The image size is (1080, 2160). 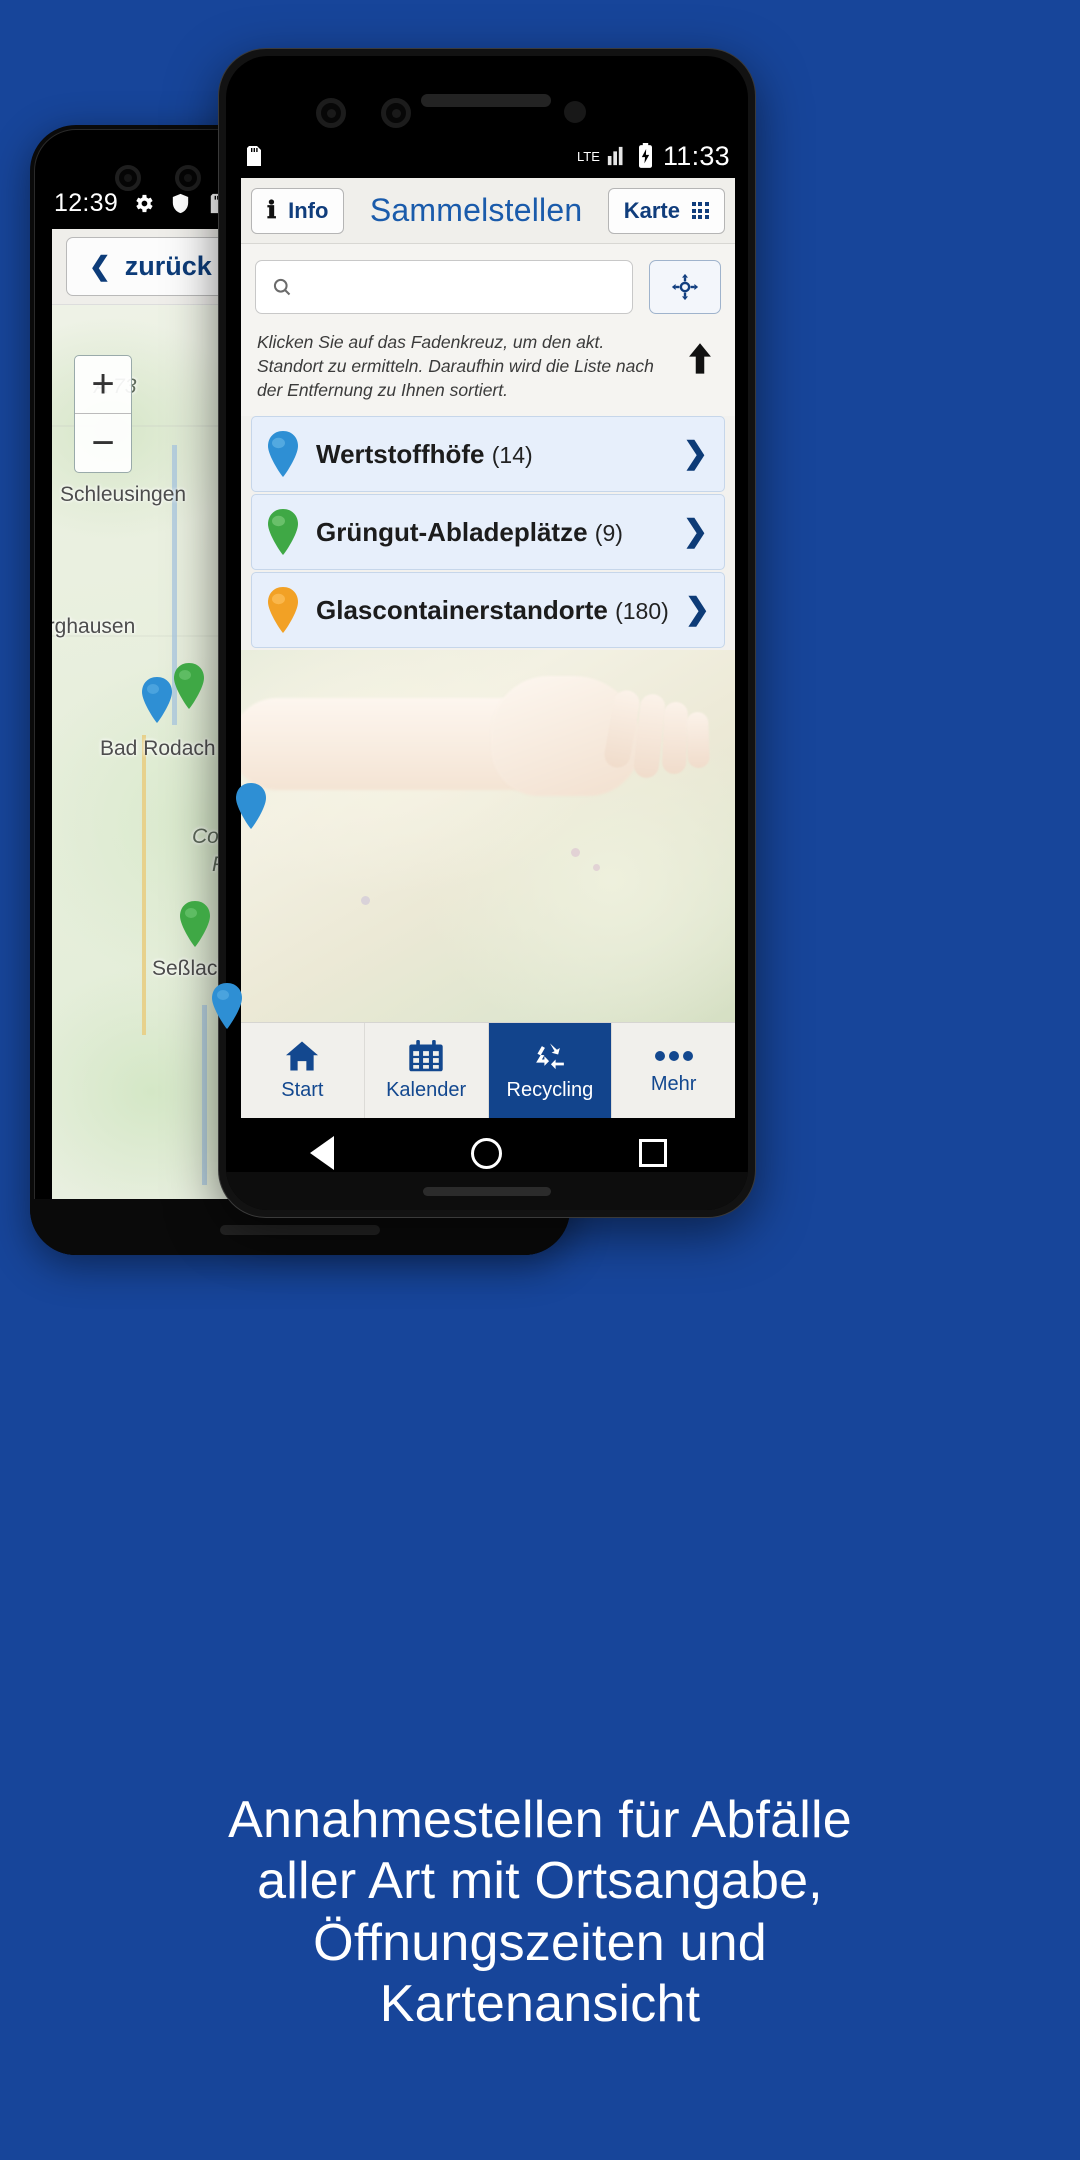 What do you see at coordinates (400, 453) in the screenshot?
I see `category-name: Wertstoffhöfe` at bounding box center [400, 453].